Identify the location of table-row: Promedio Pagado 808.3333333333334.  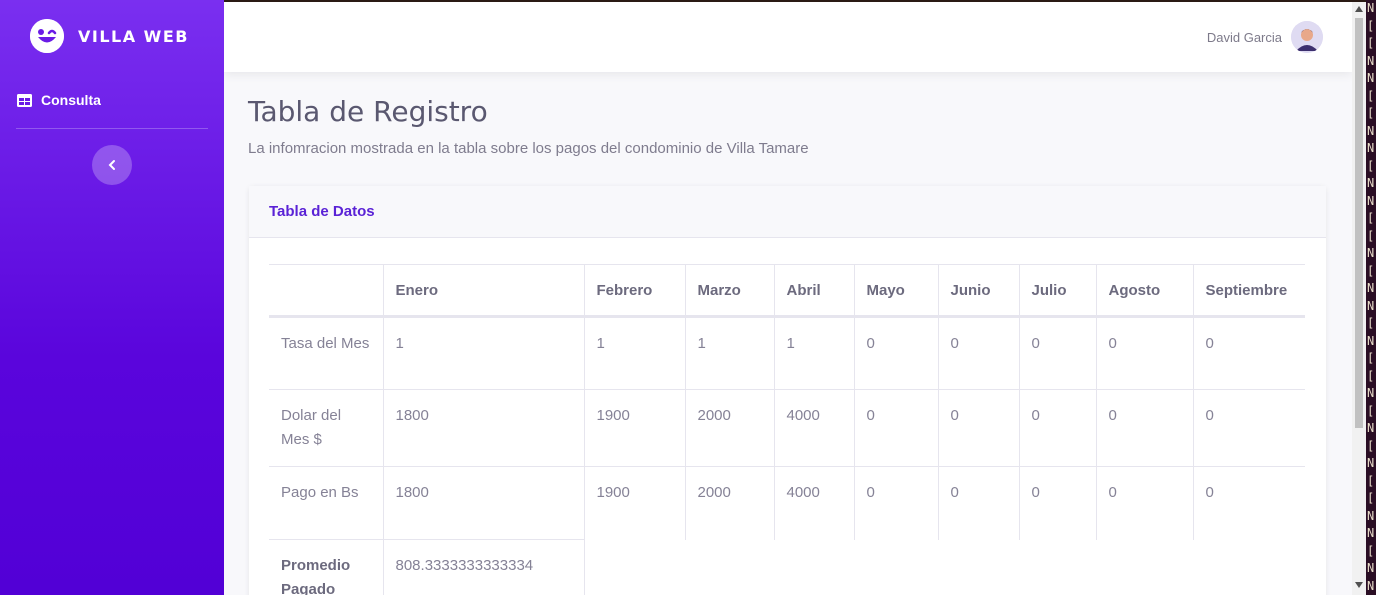
(787, 567).